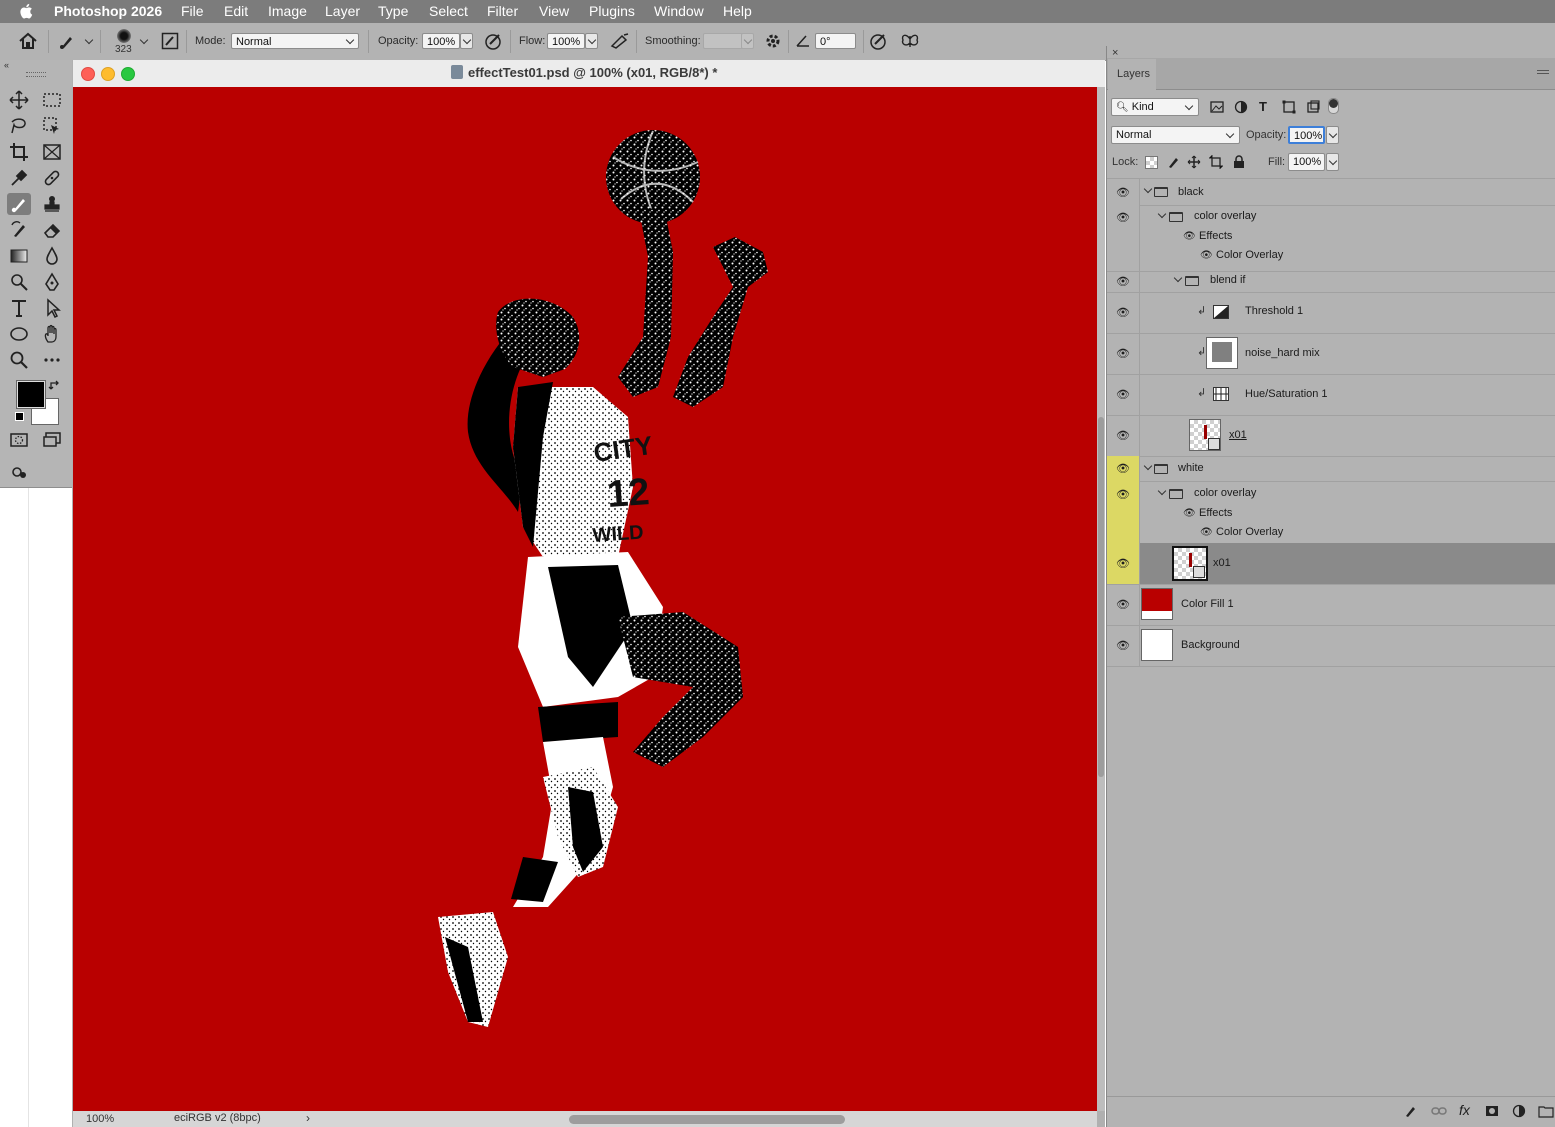 The image size is (1555, 1127). Describe the element at coordinates (1332, 162) in the screenshot. I see `fill-dropdown` at that location.